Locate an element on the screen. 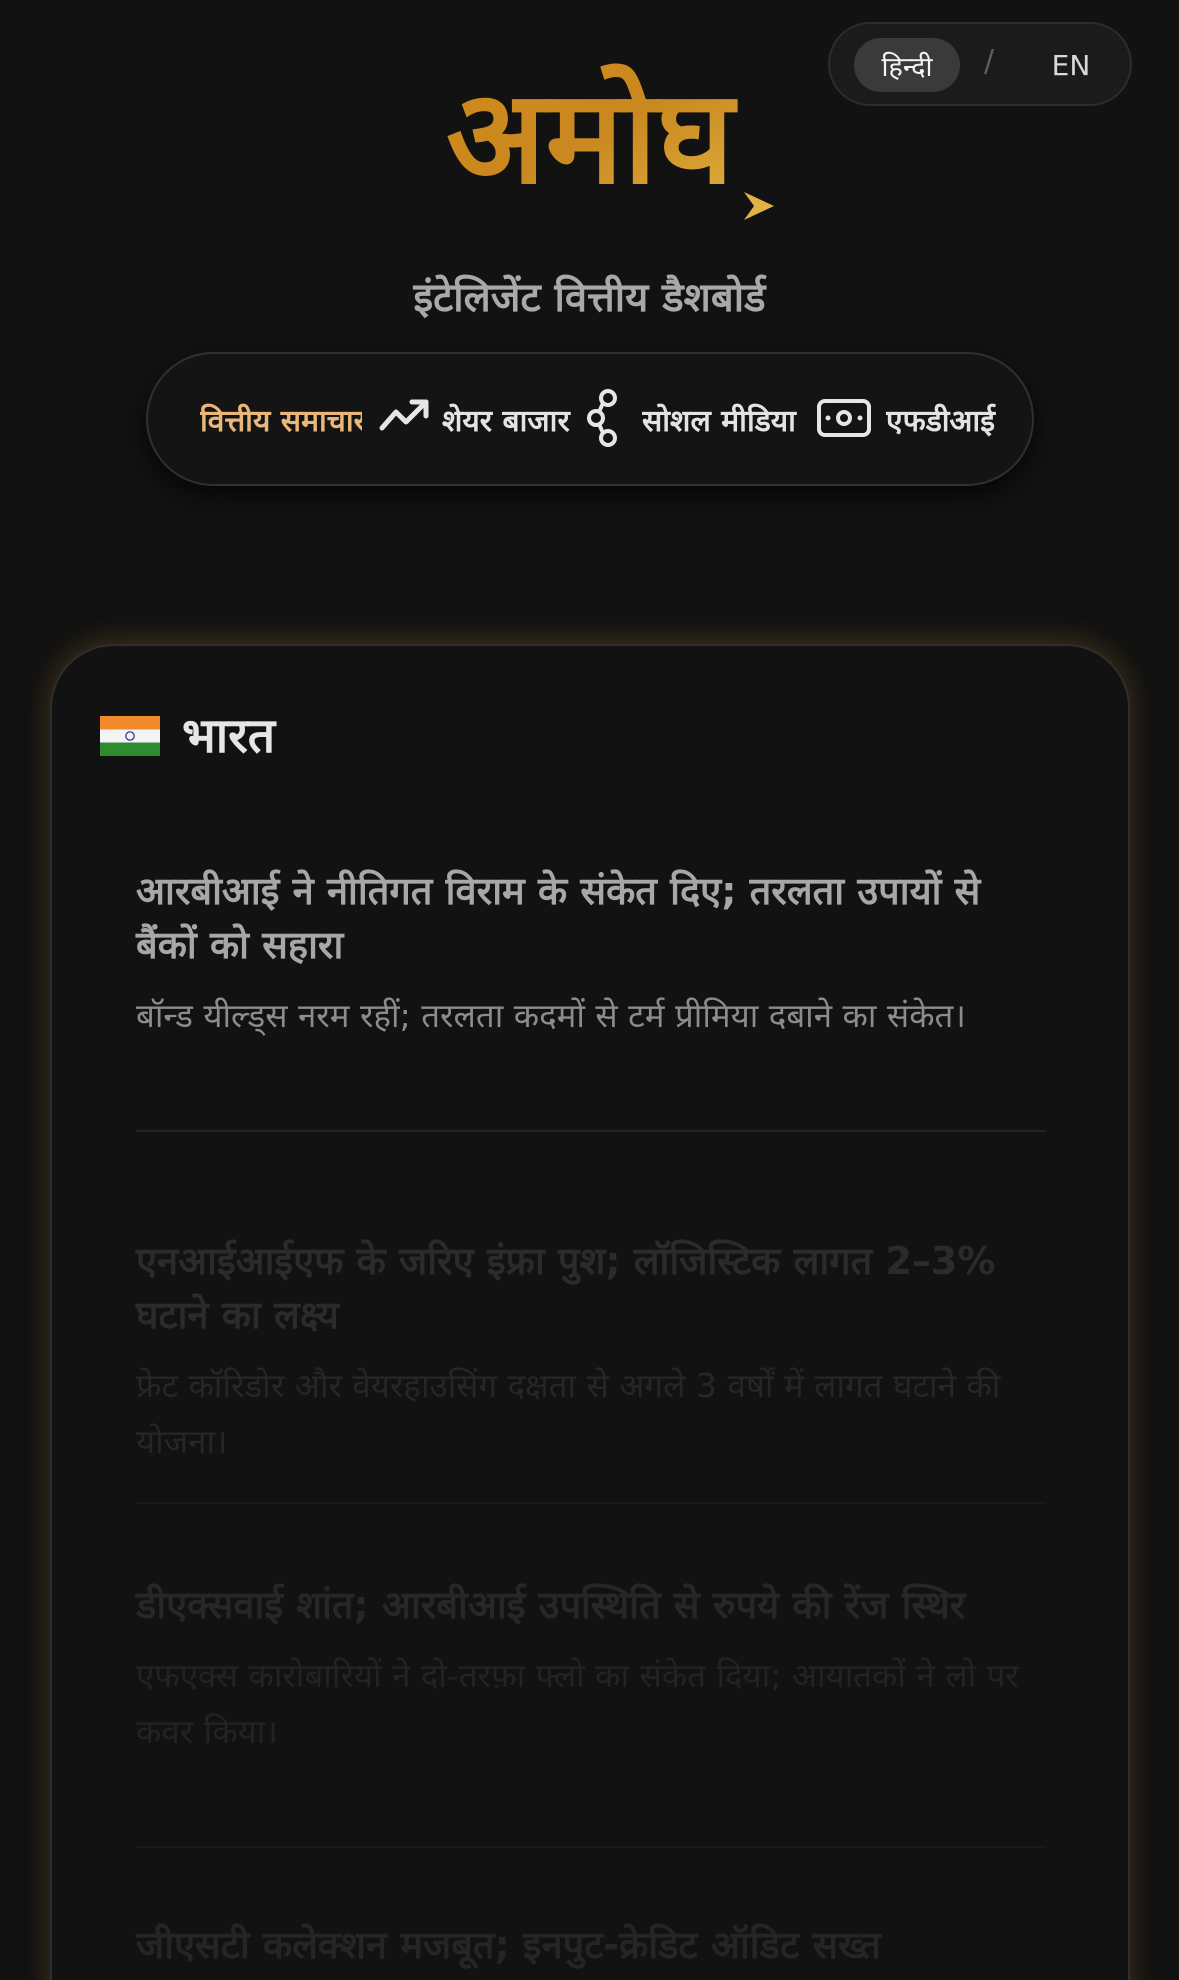  money-icon is located at coordinates (844, 418).